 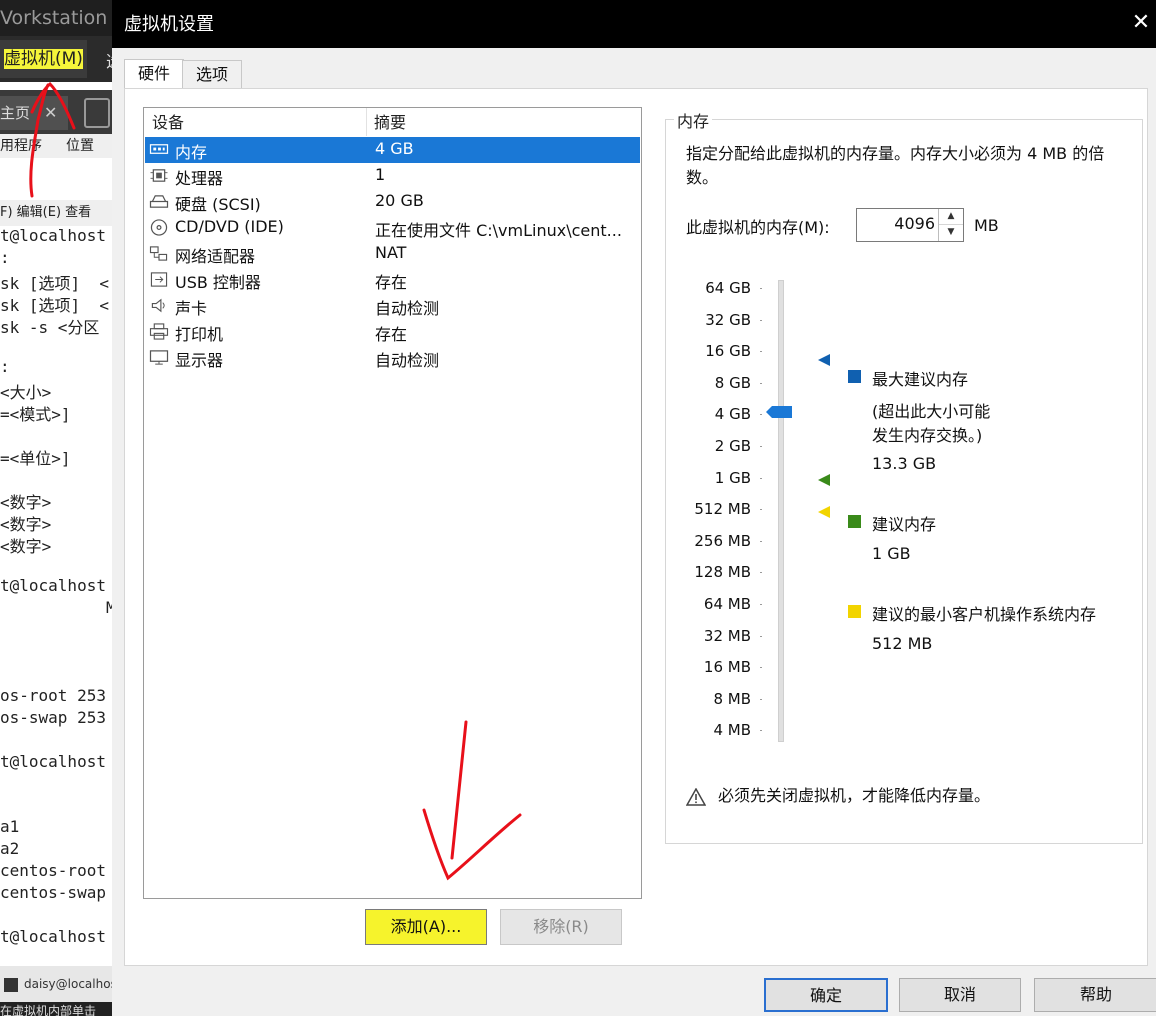 I want to click on guest-toolbar: 用程序 位置, so click(x=57, y=146).